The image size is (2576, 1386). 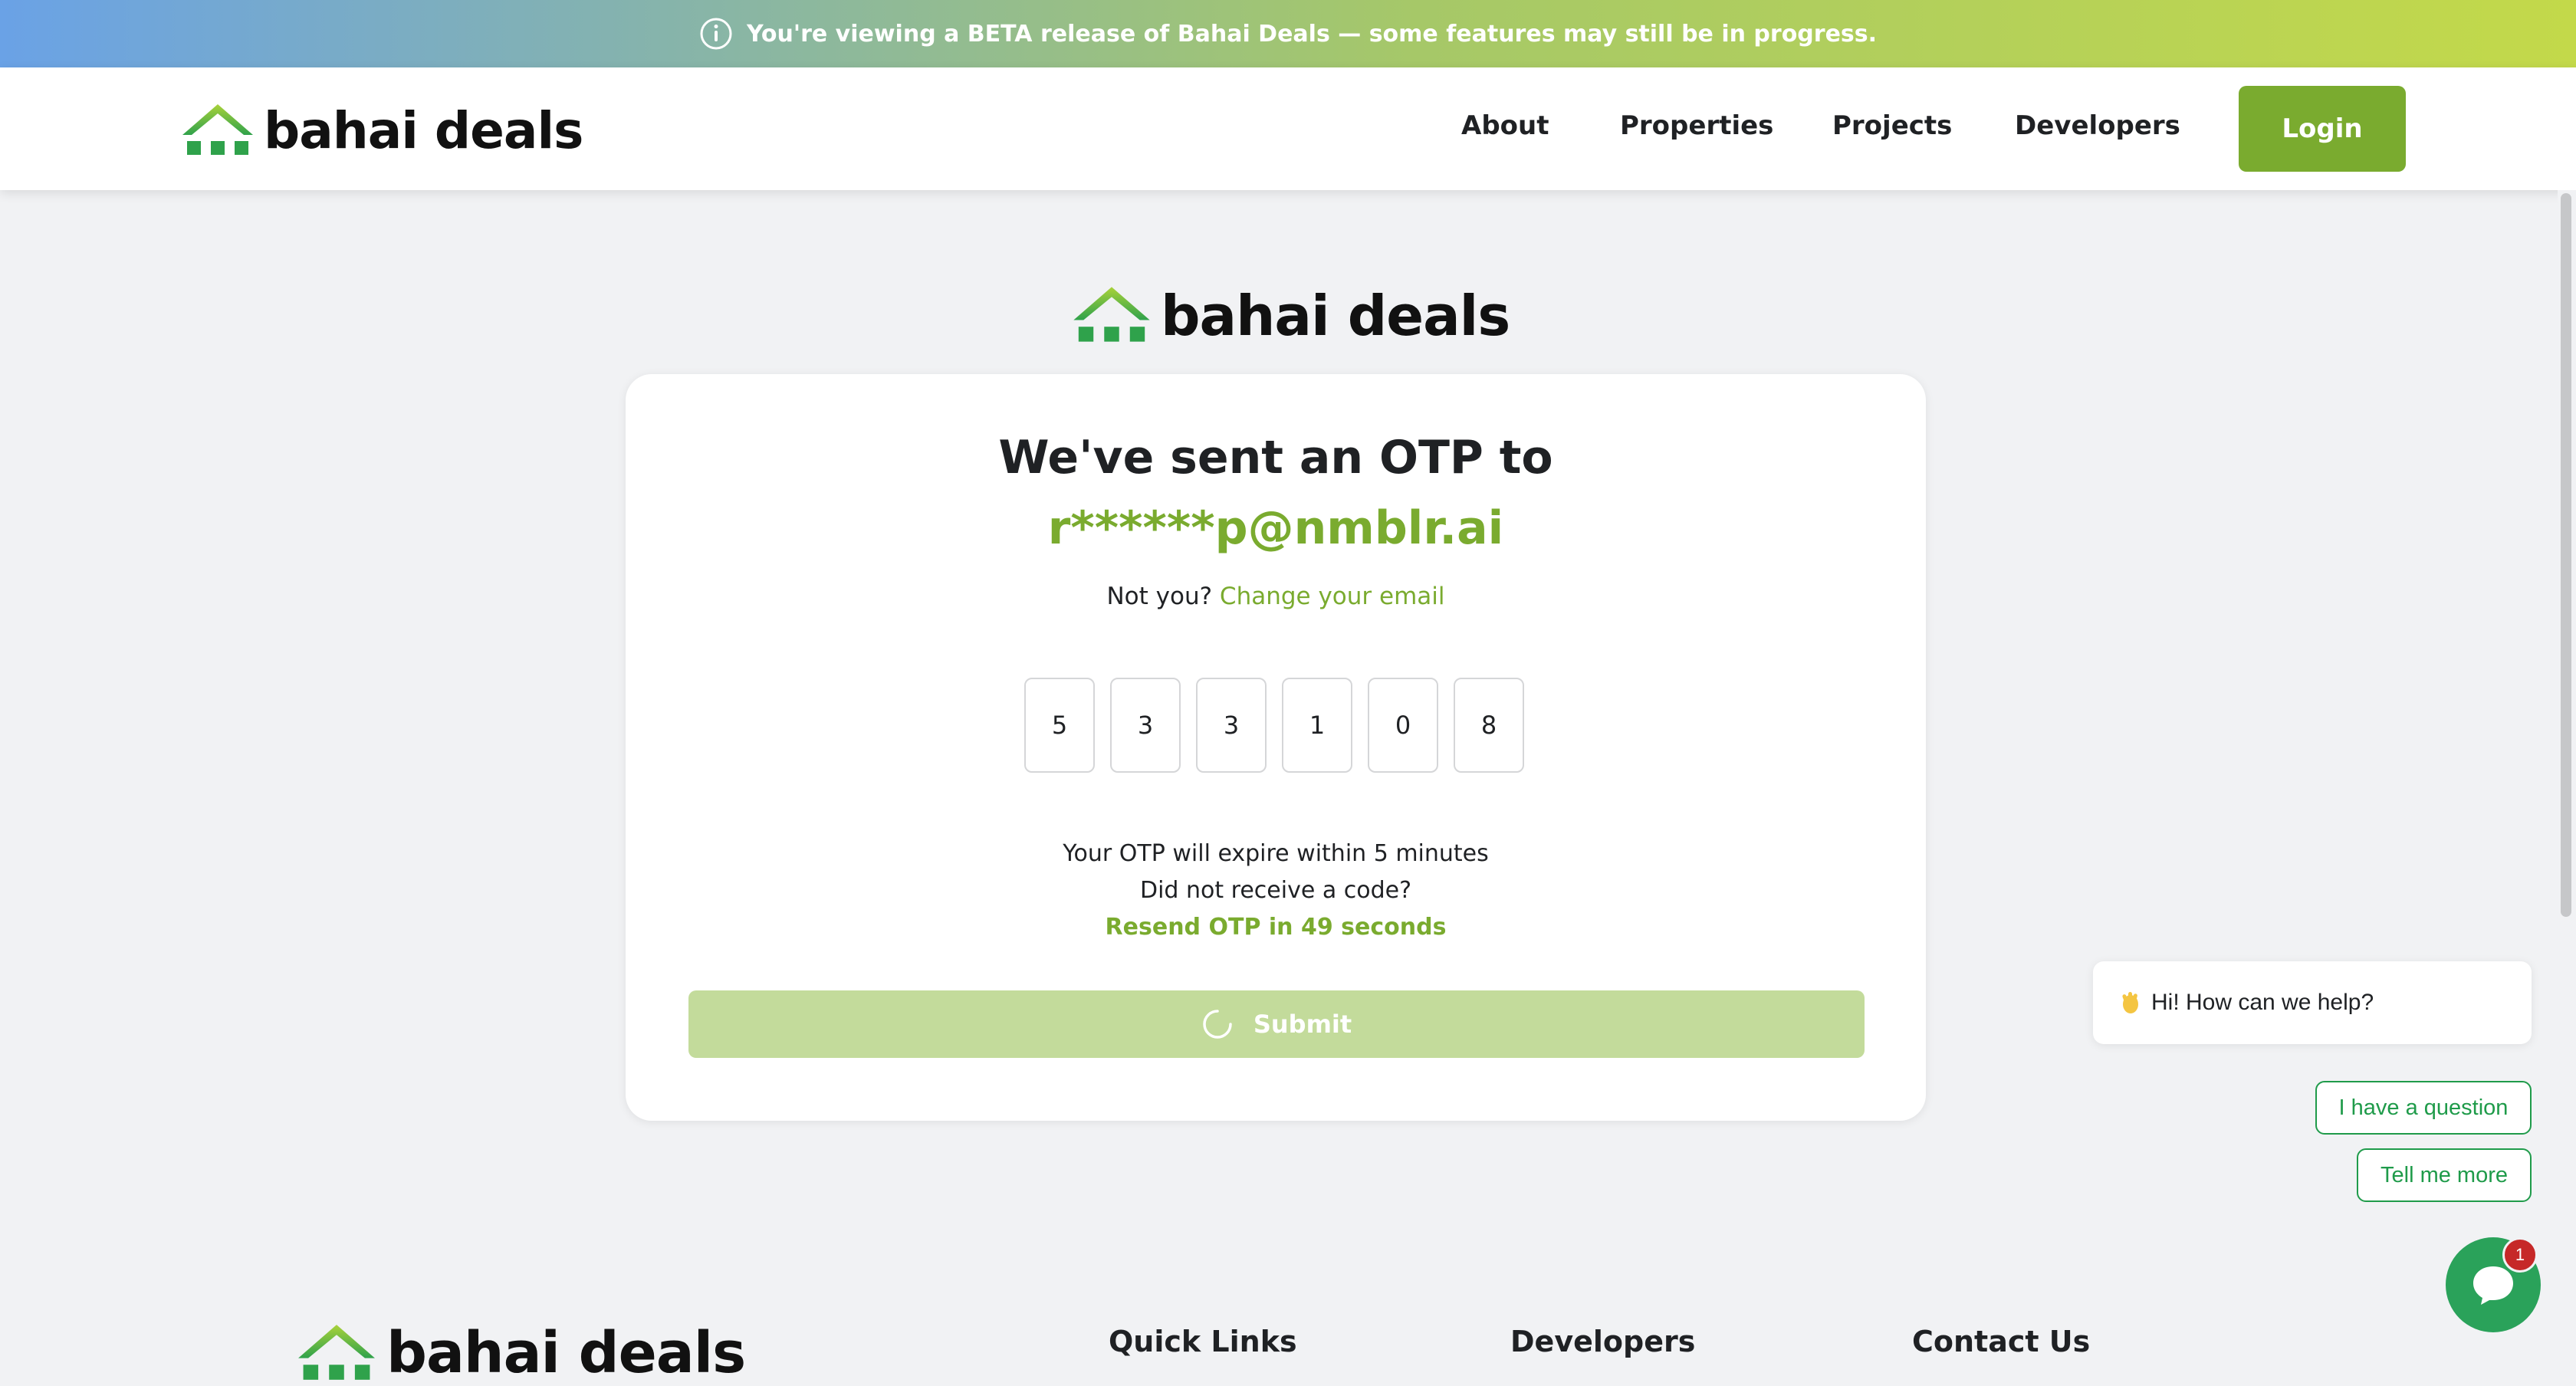 I want to click on quick-reply-tell-more: Tell me more, so click(x=2445, y=1175).